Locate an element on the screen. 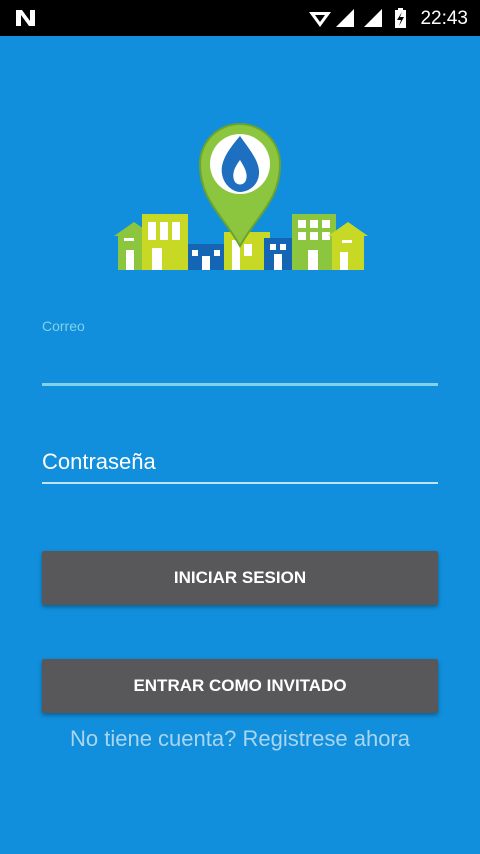 The width and height of the screenshot is (480, 854). register-link: No tiene cuenta? Registrese ahora is located at coordinates (240, 739).